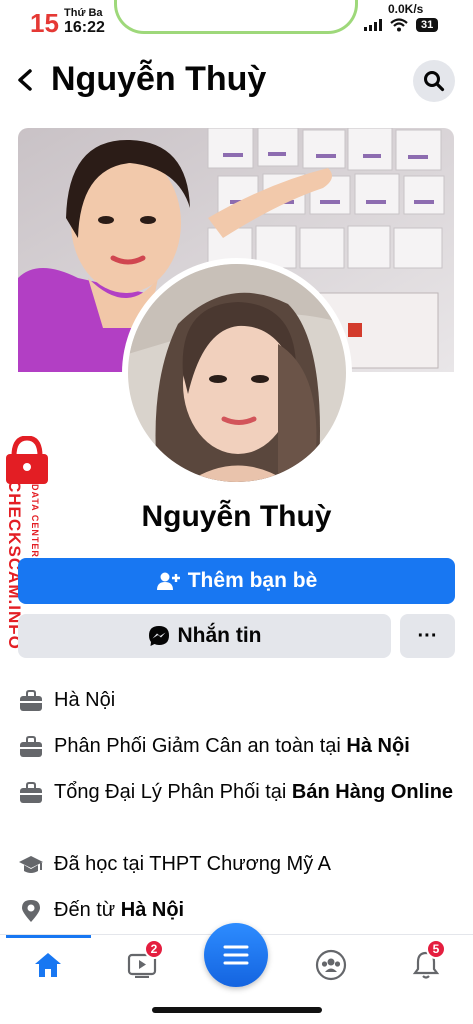 Image resolution: width=473 pixels, height=1024 pixels. I want to click on profile-name: Nguyễn Thuỳ, so click(236, 516).